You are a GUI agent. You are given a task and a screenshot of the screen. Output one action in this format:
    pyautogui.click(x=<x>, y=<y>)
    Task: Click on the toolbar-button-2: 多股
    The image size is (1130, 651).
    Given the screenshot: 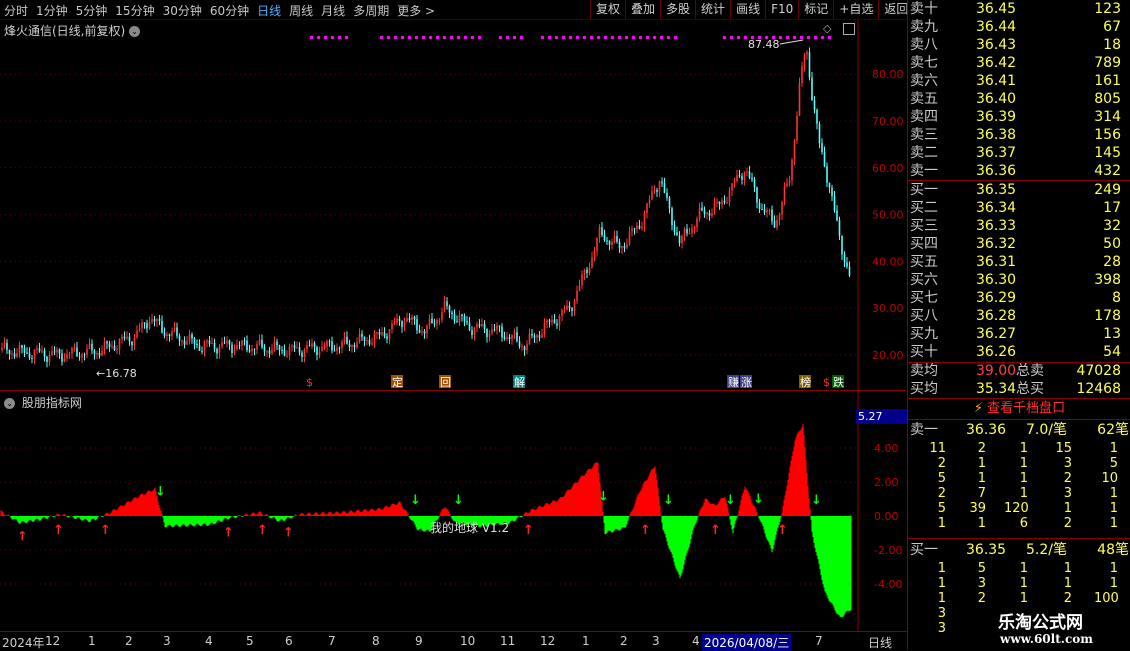 What is the action you would take?
    pyautogui.click(x=677, y=9)
    